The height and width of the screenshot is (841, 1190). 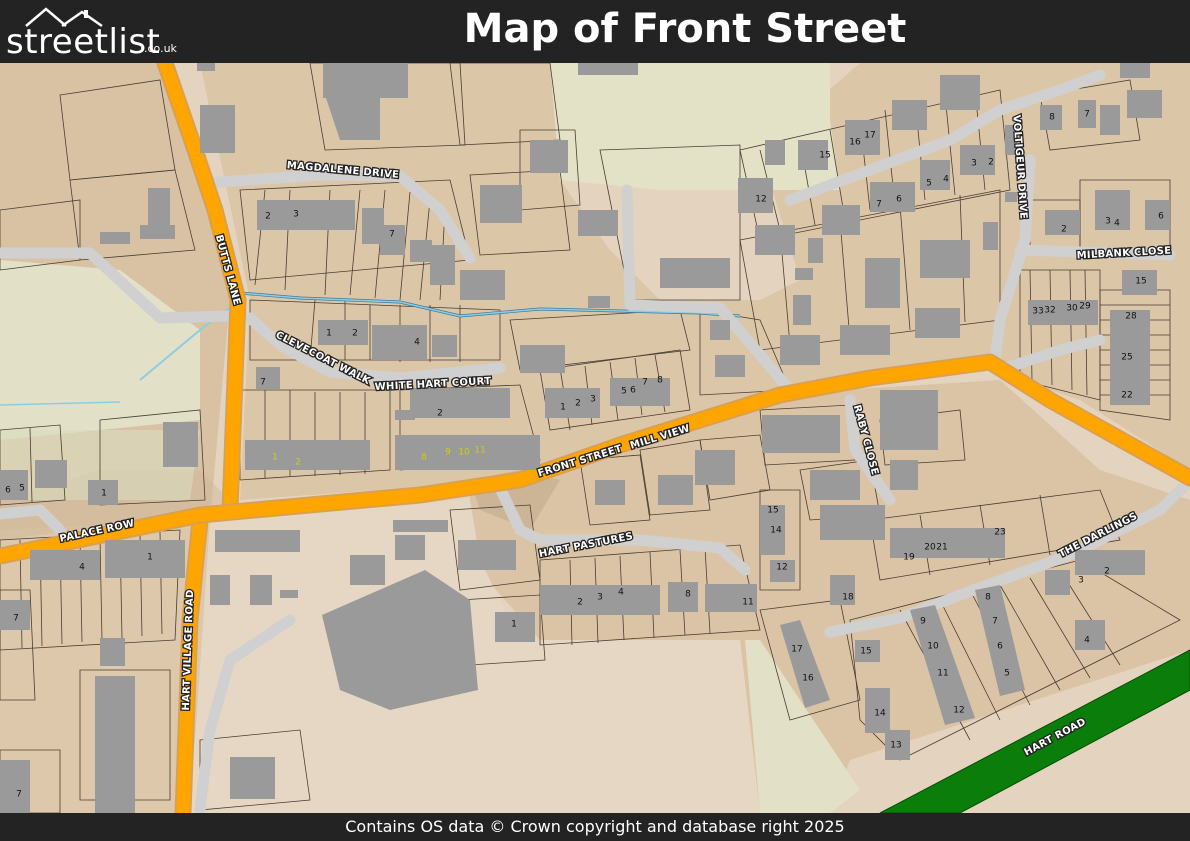 I want to click on house-number: 18, so click(x=848, y=598).